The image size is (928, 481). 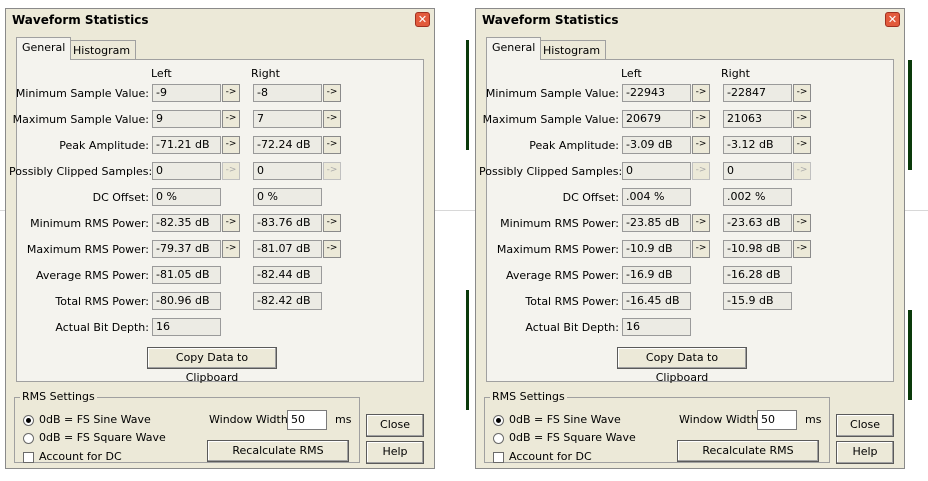 What do you see at coordinates (186, 249) in the screenshot?
I see `left-value-field: -79.37 dB` at bounding box center [186, 249].